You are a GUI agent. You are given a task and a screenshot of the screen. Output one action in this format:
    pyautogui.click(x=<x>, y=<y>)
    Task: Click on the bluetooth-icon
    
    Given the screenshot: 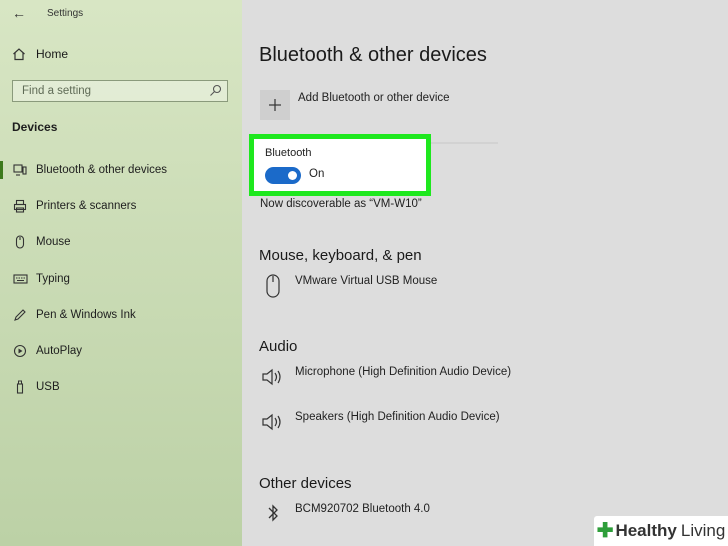 What is the action you would take?
    pyautogui.click(x=273, y=513)
    